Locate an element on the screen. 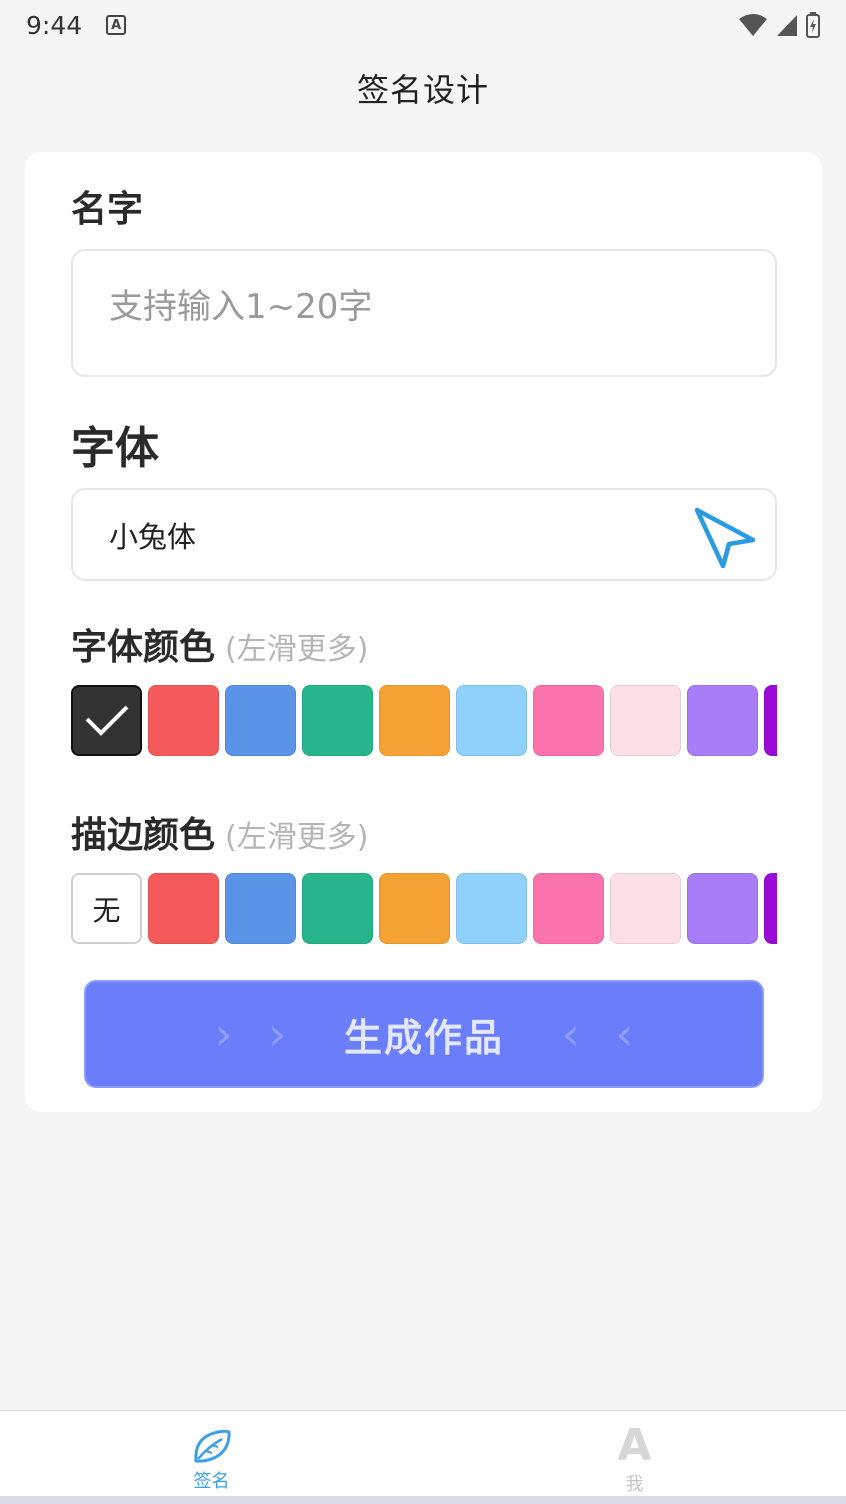 This screenshot has width=846, height=1504. system-nav-strip is located at coordinates (423, 1500).